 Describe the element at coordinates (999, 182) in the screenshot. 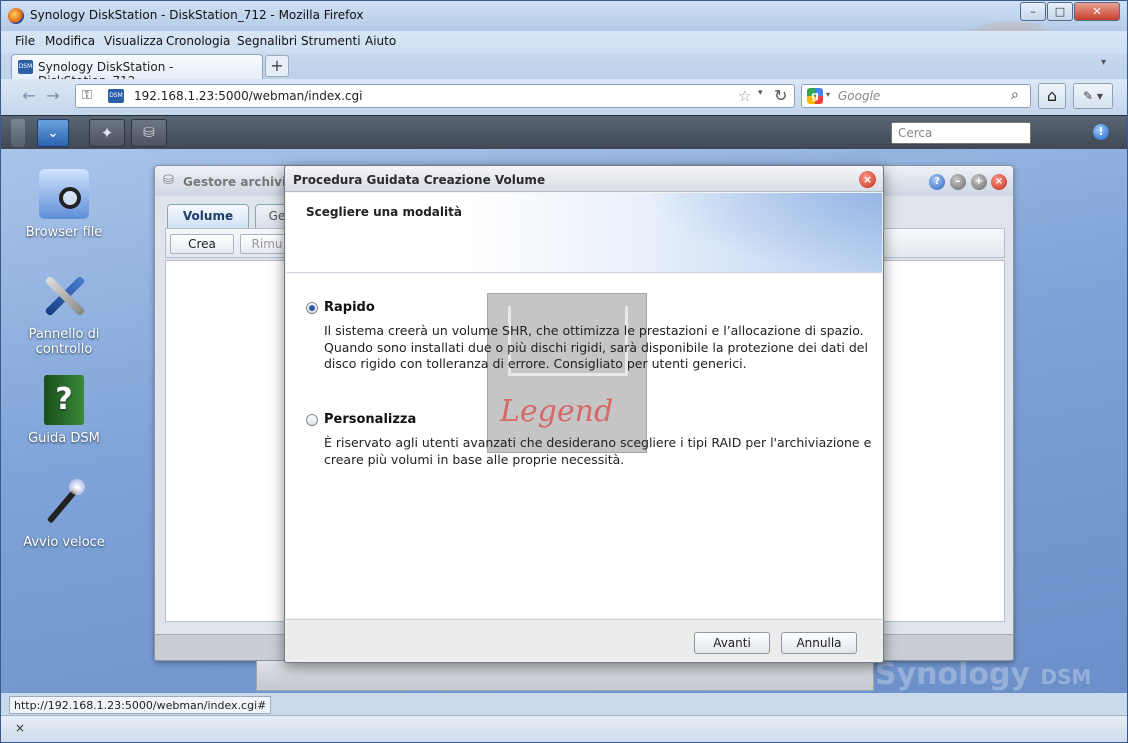

I see `close-icon: ×` at that location.